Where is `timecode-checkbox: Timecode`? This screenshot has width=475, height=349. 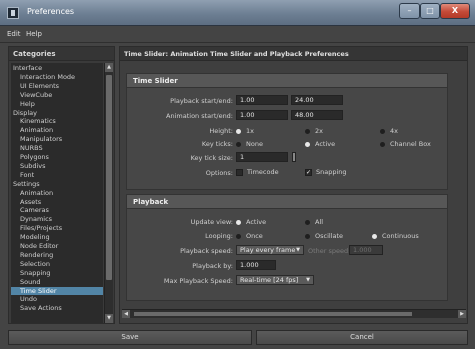 timecode-checkbox: Timecode is located at coordinates (257, 172).